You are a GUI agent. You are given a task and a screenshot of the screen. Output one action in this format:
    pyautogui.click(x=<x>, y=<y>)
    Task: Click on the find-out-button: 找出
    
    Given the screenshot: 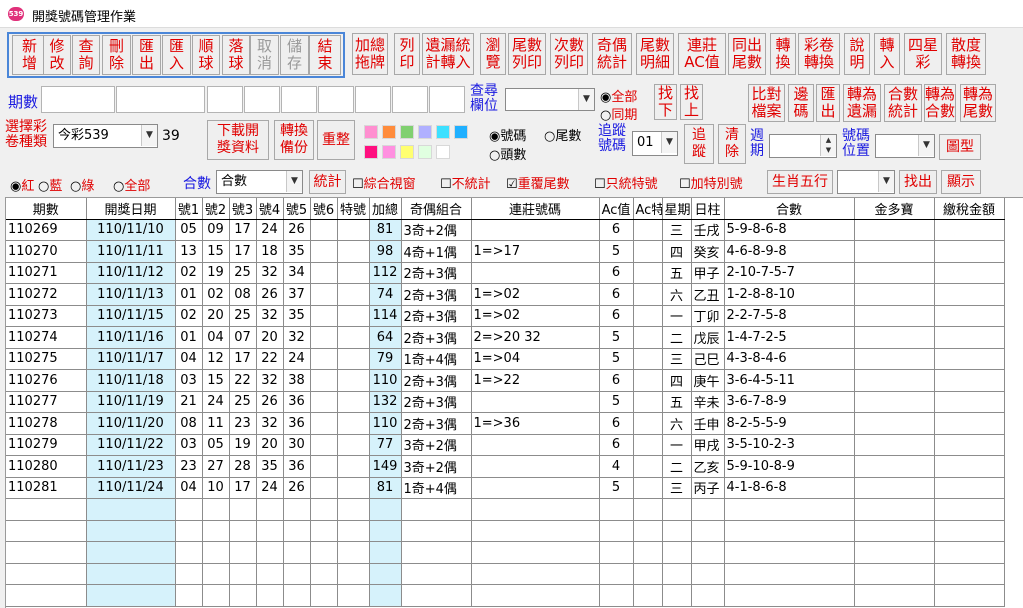 What is the action you would take?
    pyautogui.click(x=918, y=182)
    